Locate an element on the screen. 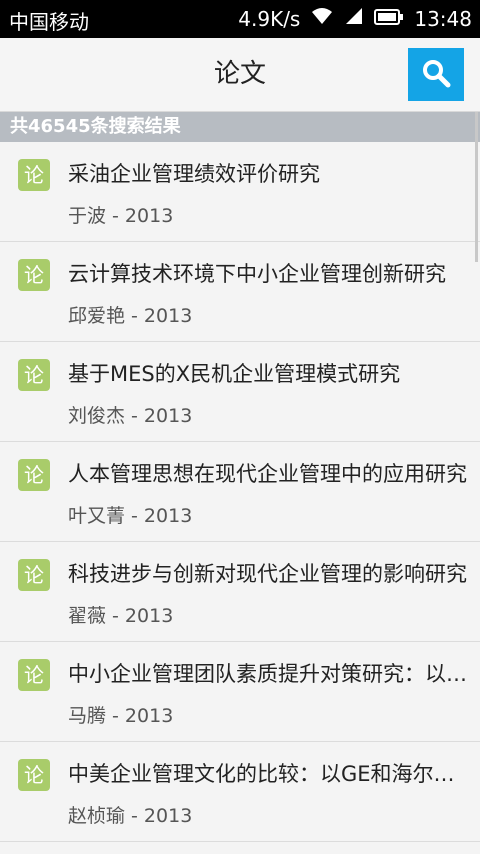  paper-title: 中美企业管理文化的比较：以GE和海尔为例 is located at coordinates (271, 774).